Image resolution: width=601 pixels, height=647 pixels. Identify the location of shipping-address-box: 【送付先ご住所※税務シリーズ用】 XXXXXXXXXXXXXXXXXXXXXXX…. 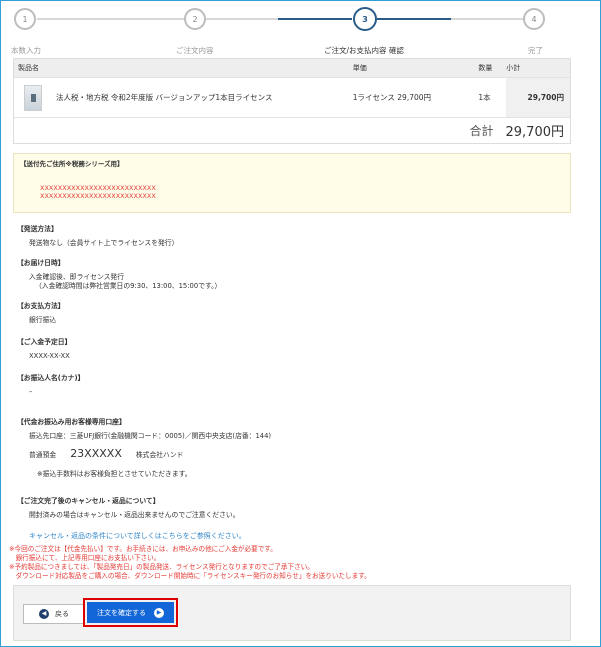
(292, 183).